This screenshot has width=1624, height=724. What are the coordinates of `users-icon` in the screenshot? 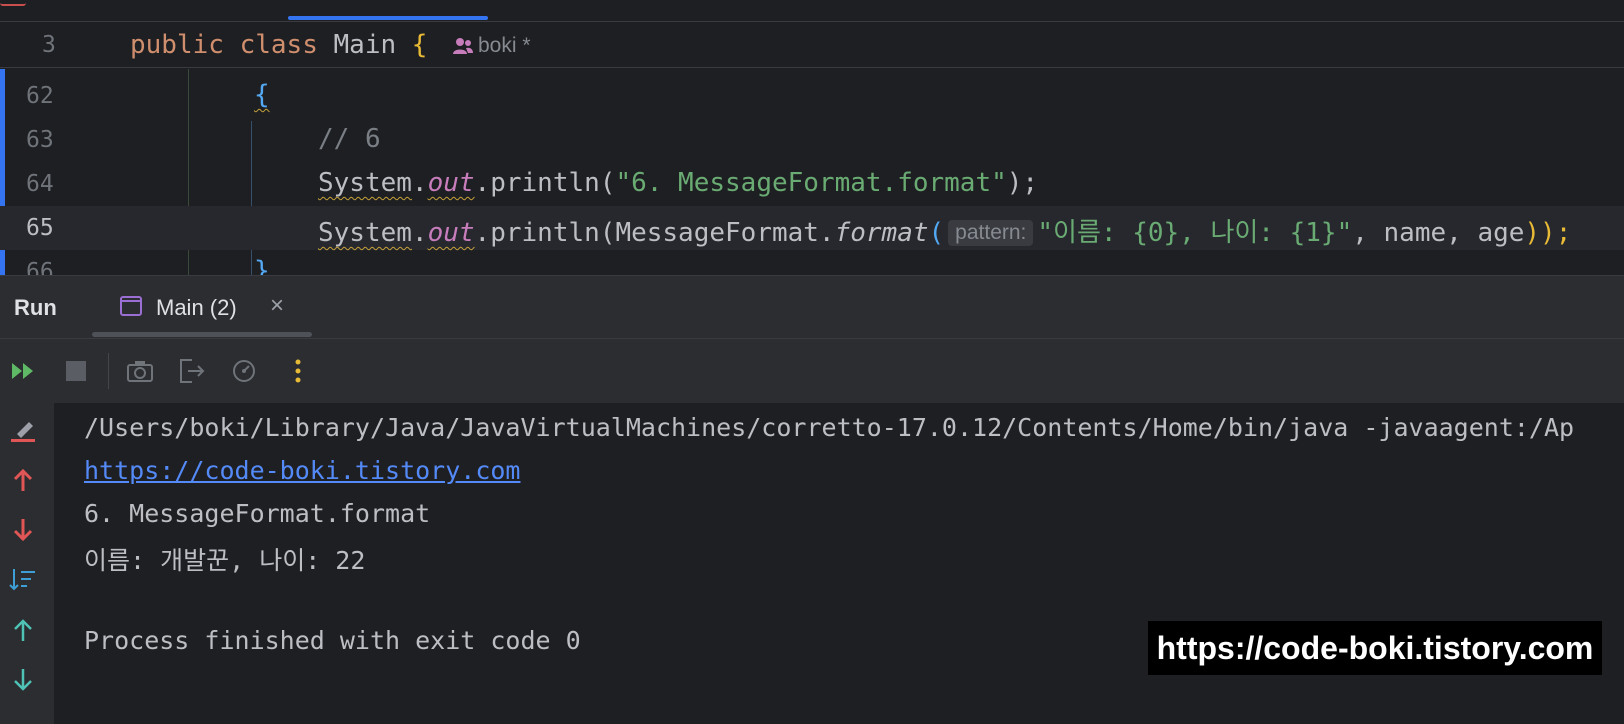 It's located at (463, 46).